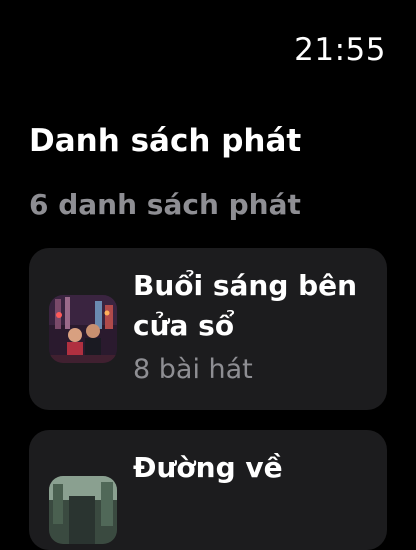 This screenshot has height=550, width=416. I want to click on status-time: 21:55, so click(340, 50).